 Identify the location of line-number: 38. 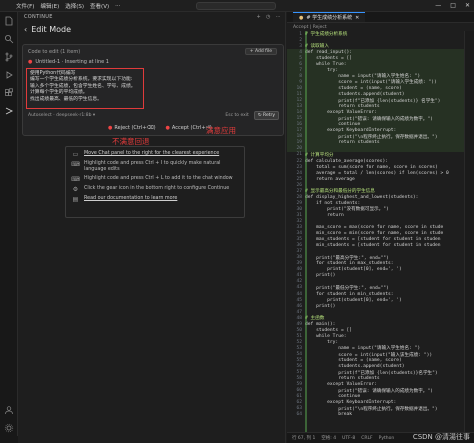
(299, 258).